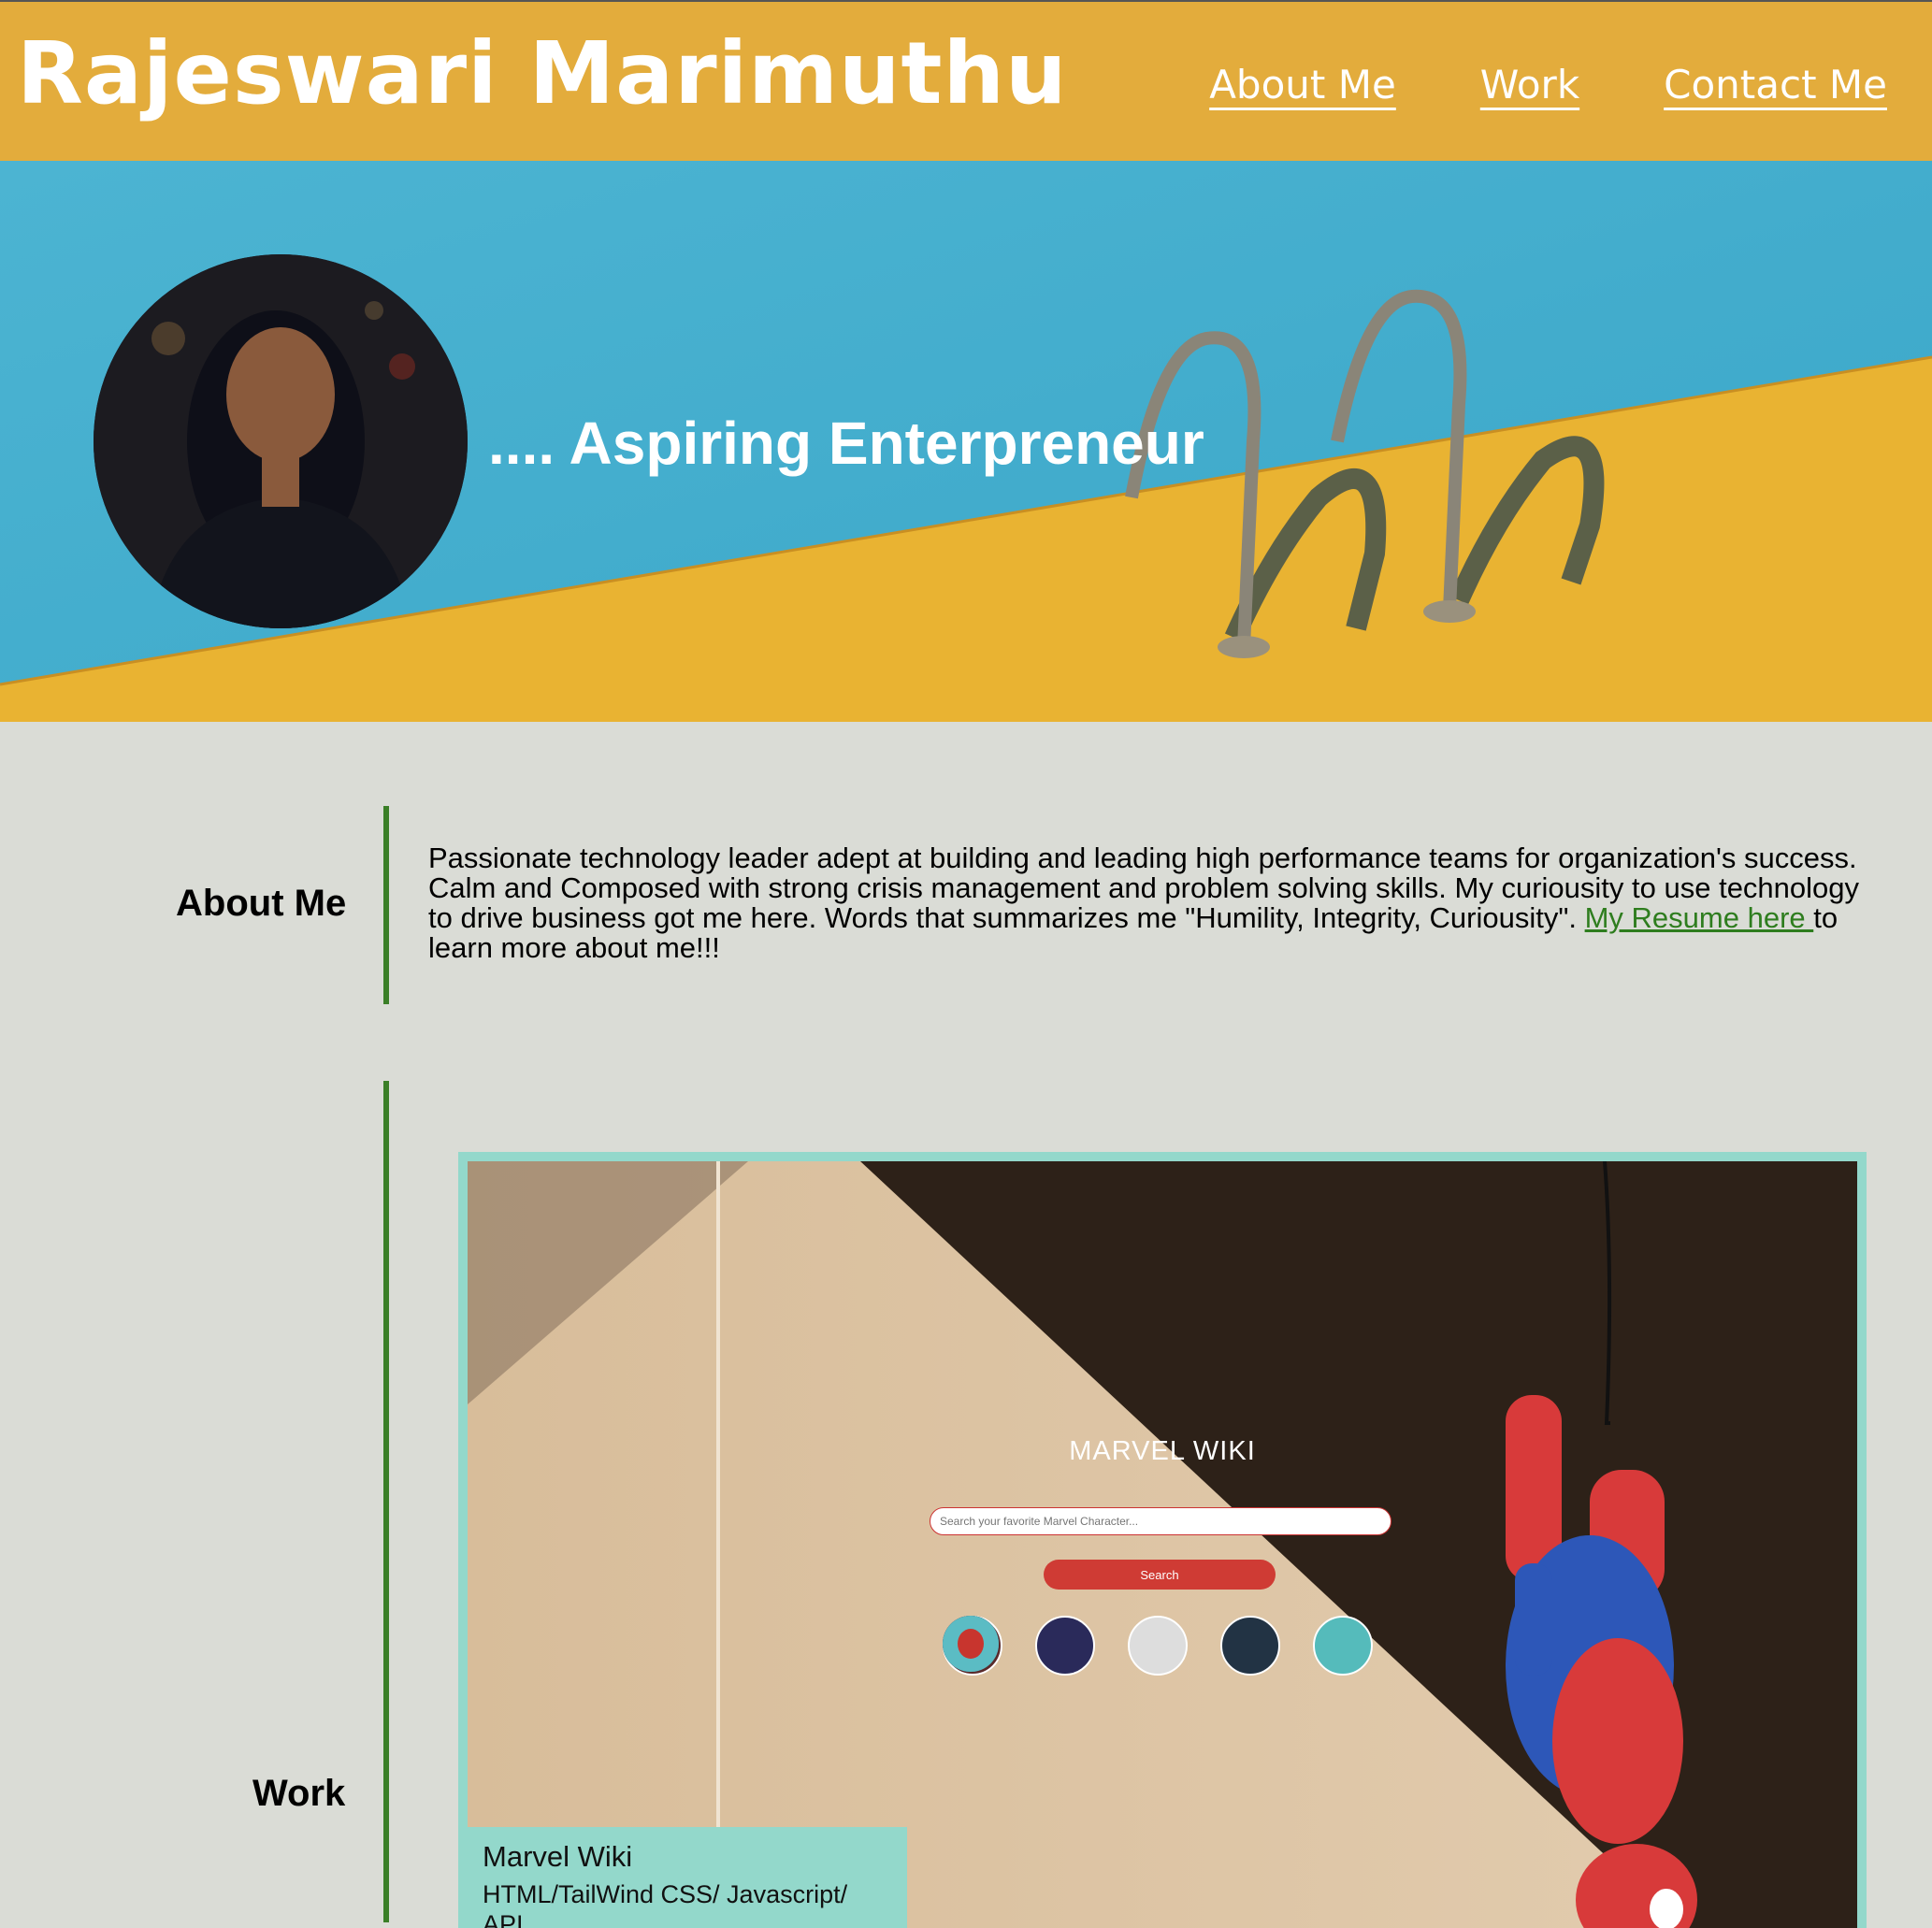  I want to click on hero-icon-row, so click(1158, 1646).